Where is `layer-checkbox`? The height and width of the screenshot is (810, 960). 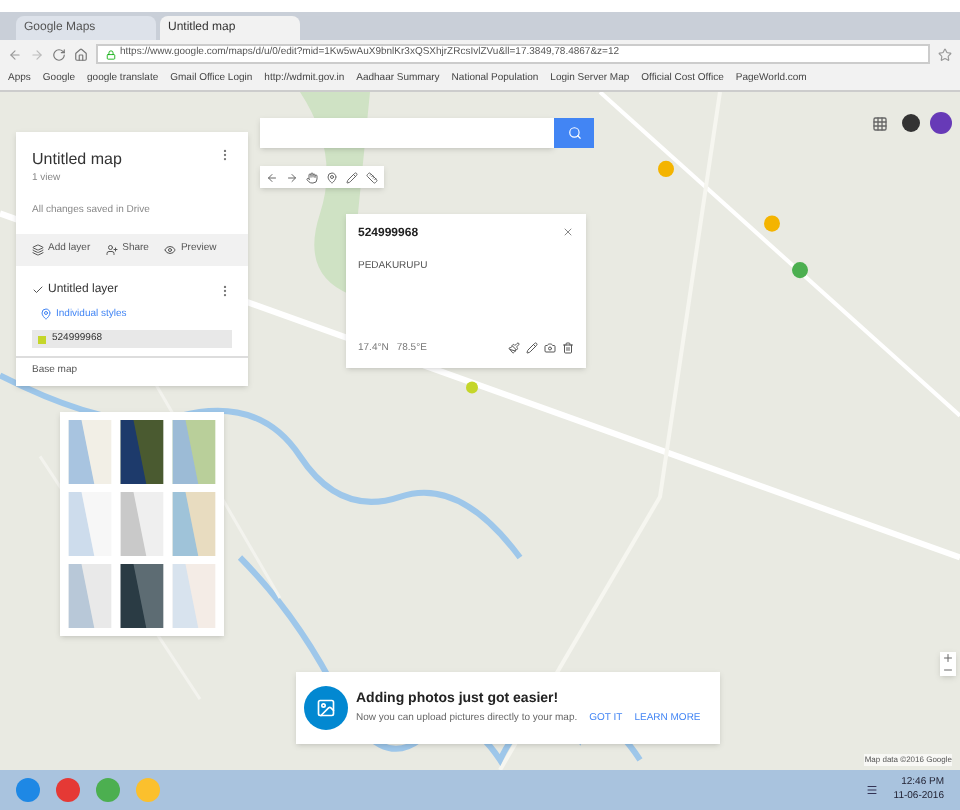
layer-checkbox is located at coordinates (38, 290).